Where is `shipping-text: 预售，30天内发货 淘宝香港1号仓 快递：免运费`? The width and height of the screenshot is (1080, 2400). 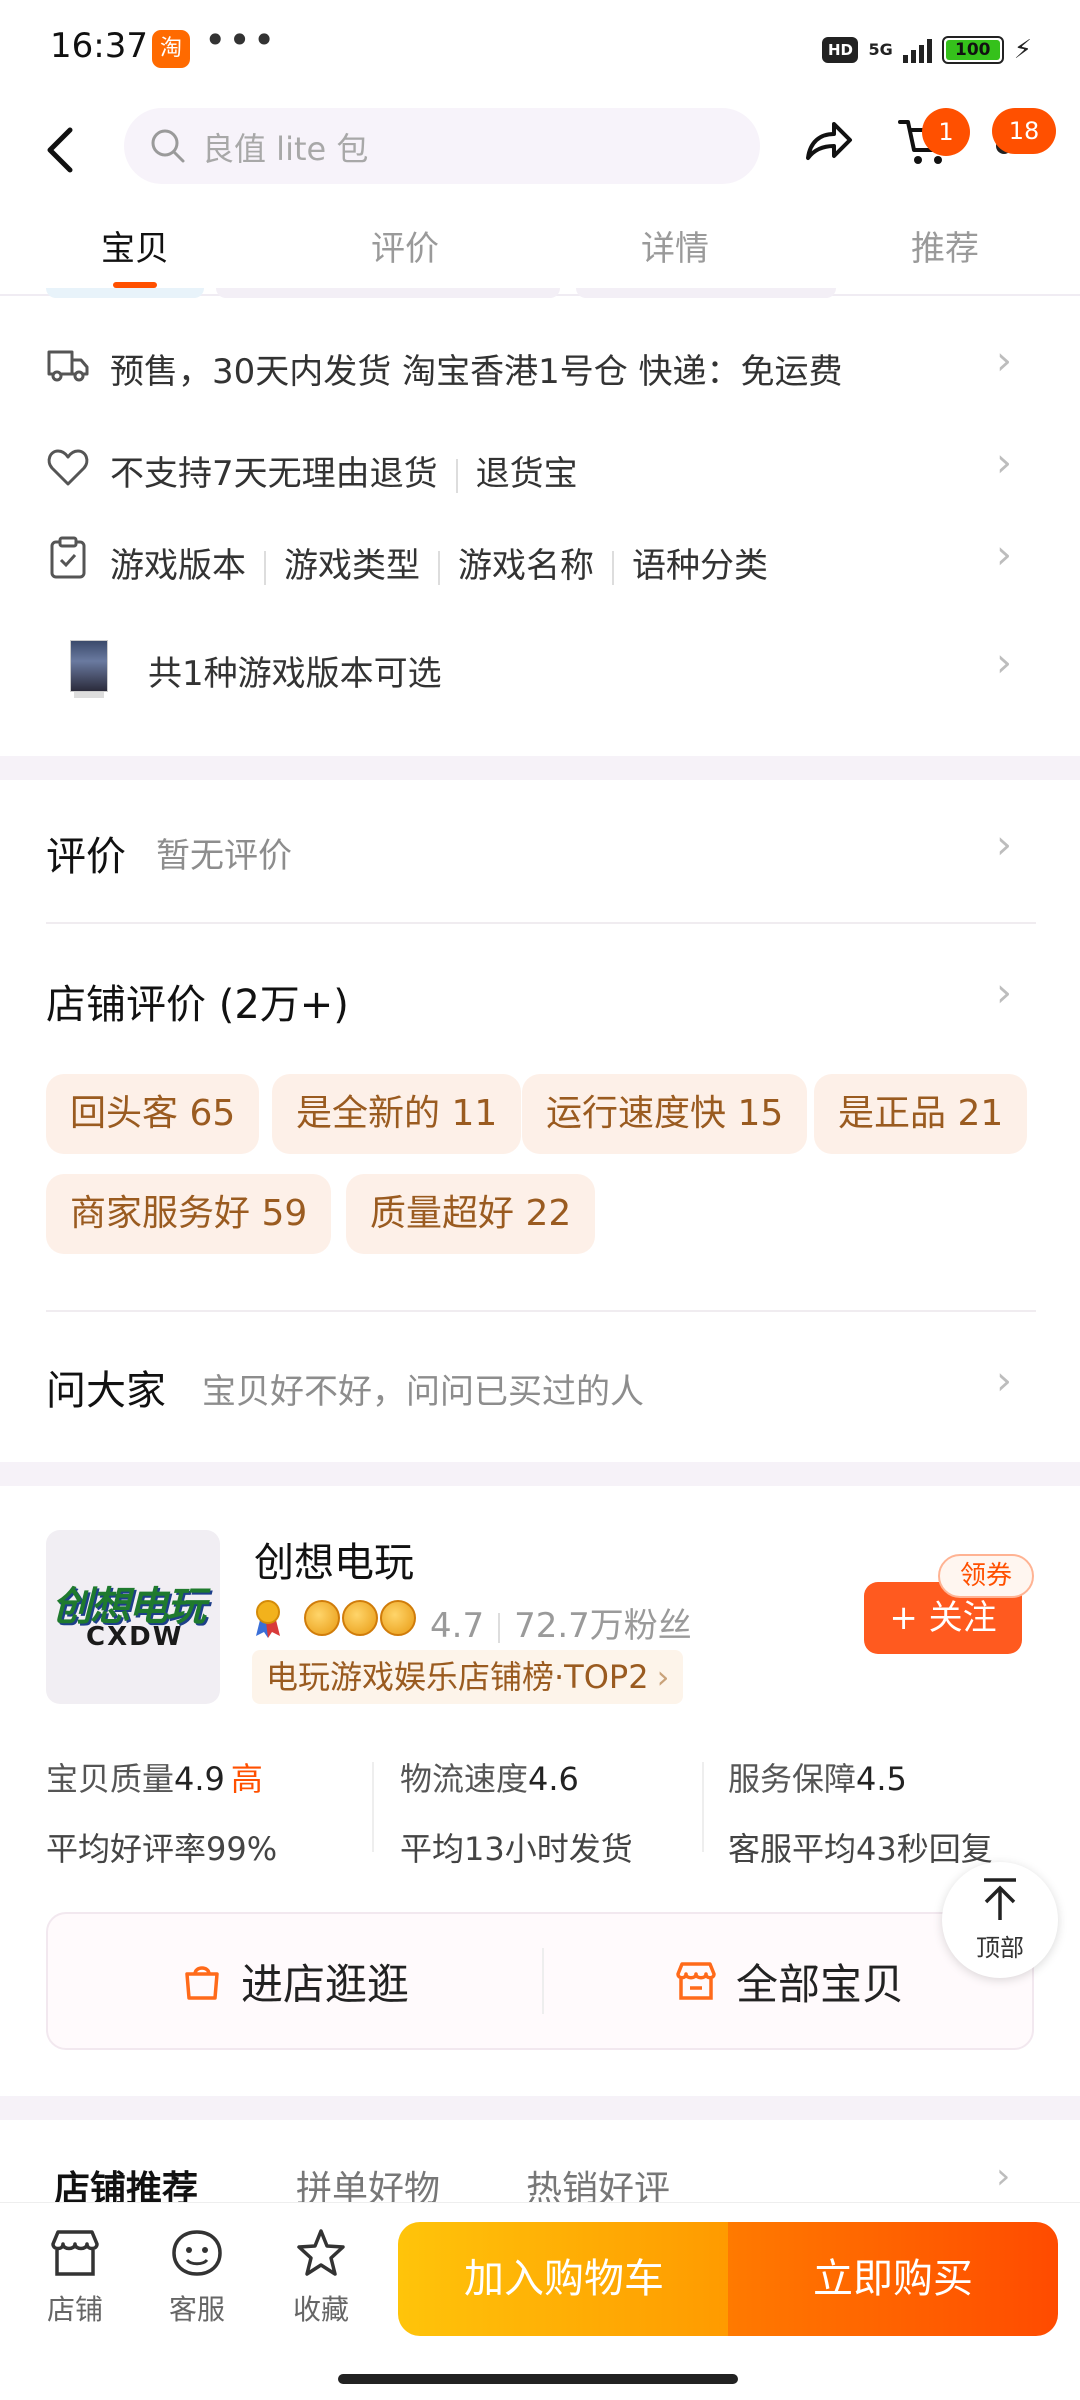
shipping-text: 预售，30天内发货 淘宝香港1号仓 快递：免运费 is located at coordinates (476, 372).